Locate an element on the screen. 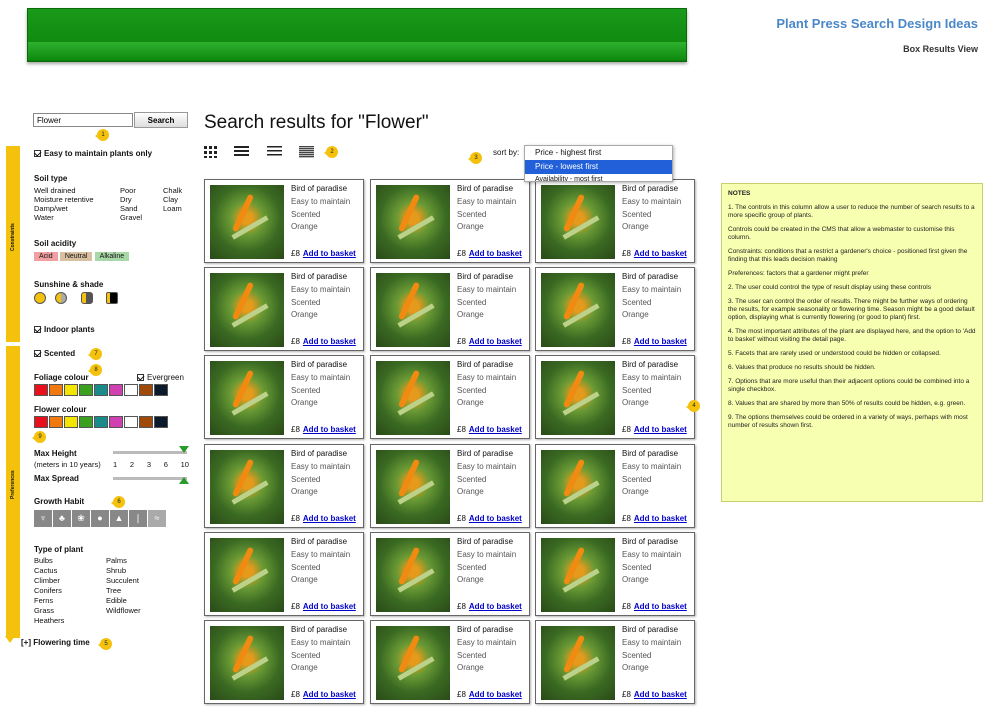 The image size is (992, 714). conical-habit-icon: ▲ is located at coordinates (119, 518).